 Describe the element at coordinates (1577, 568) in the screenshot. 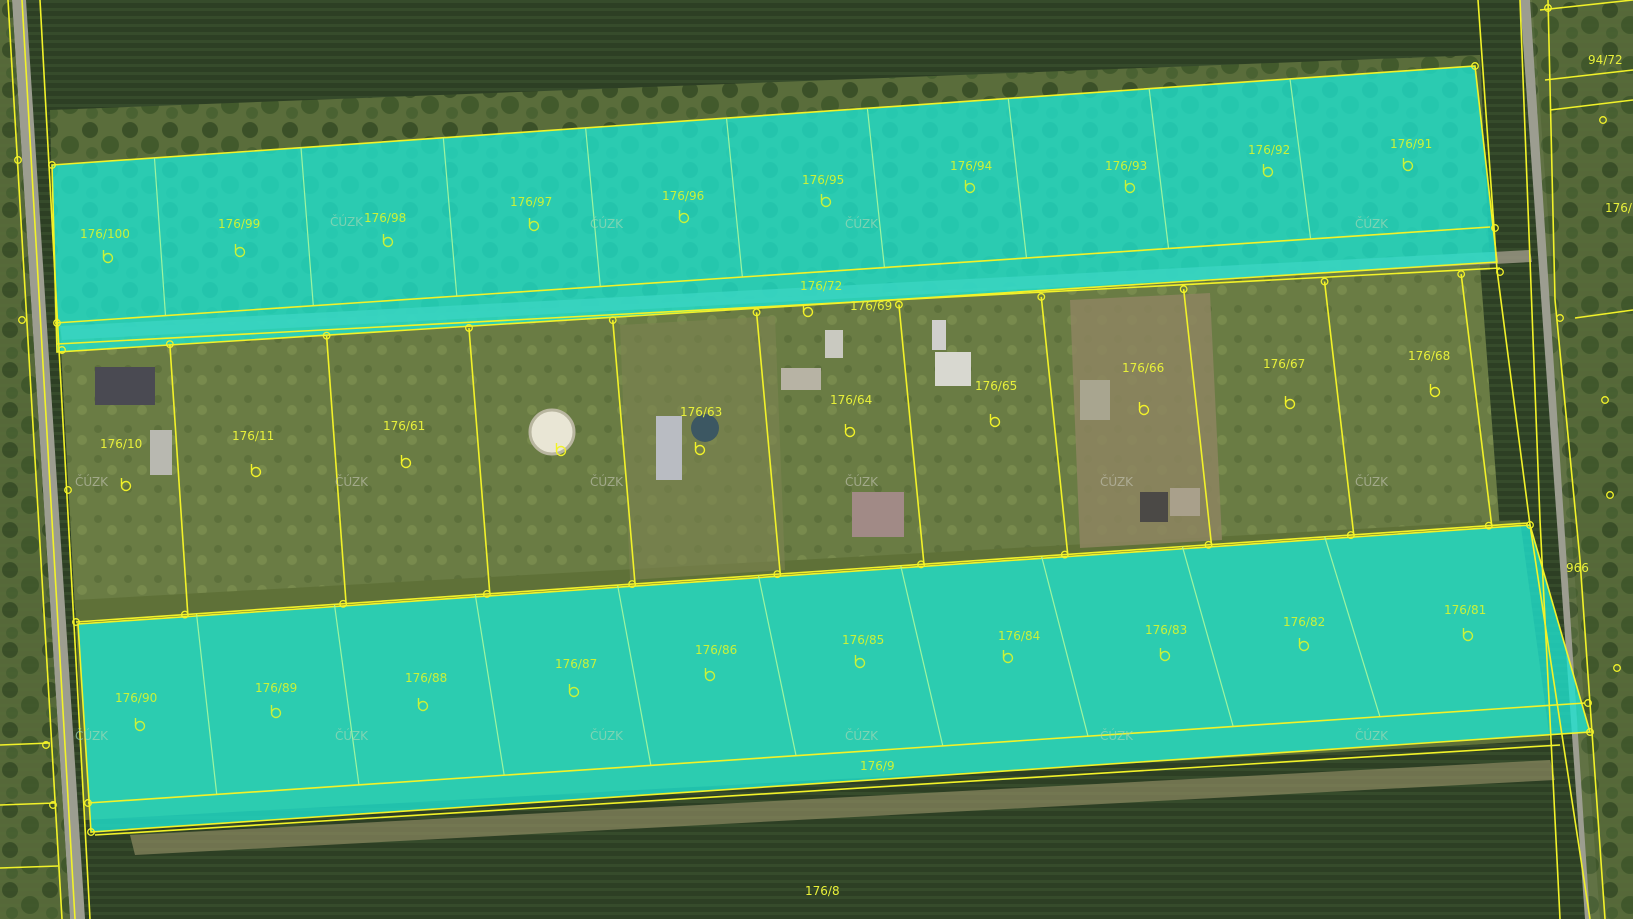

I see `strip-label: 966` at that location.